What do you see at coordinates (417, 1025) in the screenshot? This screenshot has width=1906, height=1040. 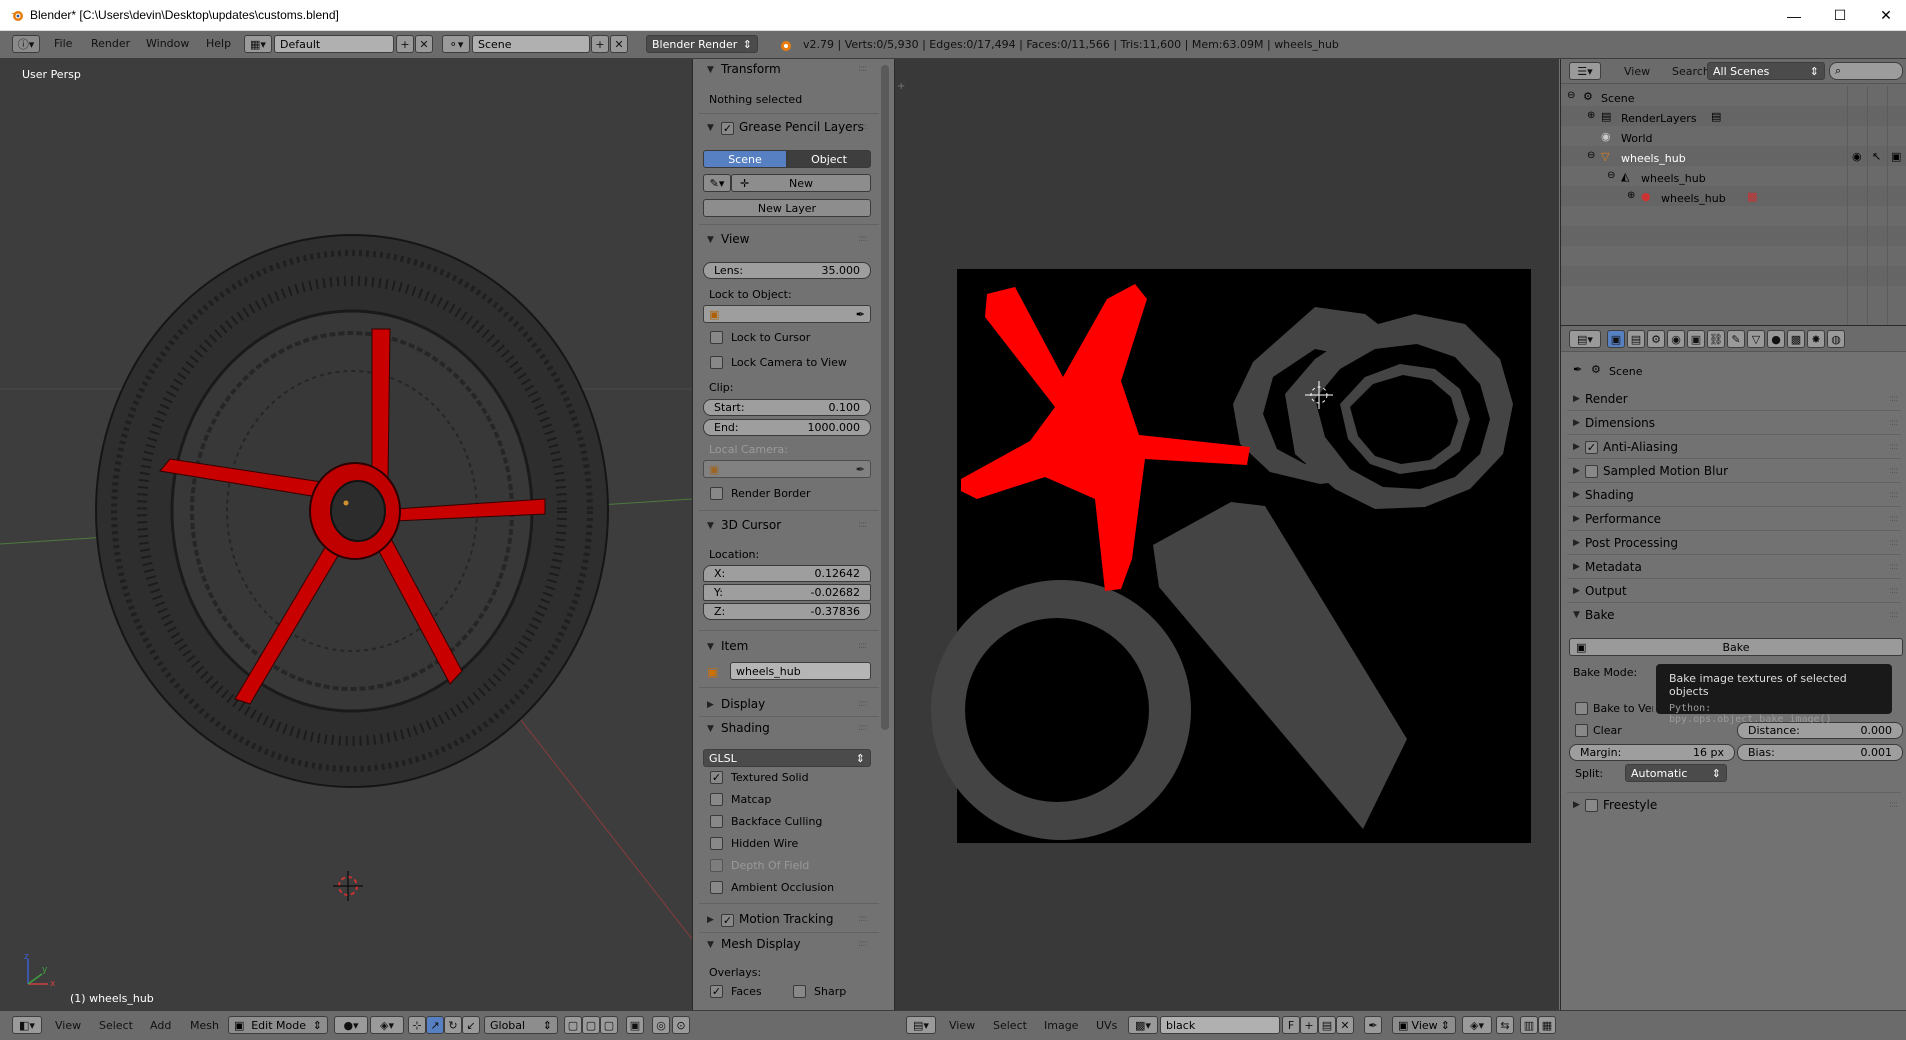 I see `manipulator-toggle-icon: ⊹` at bounding box center [417, 1025].